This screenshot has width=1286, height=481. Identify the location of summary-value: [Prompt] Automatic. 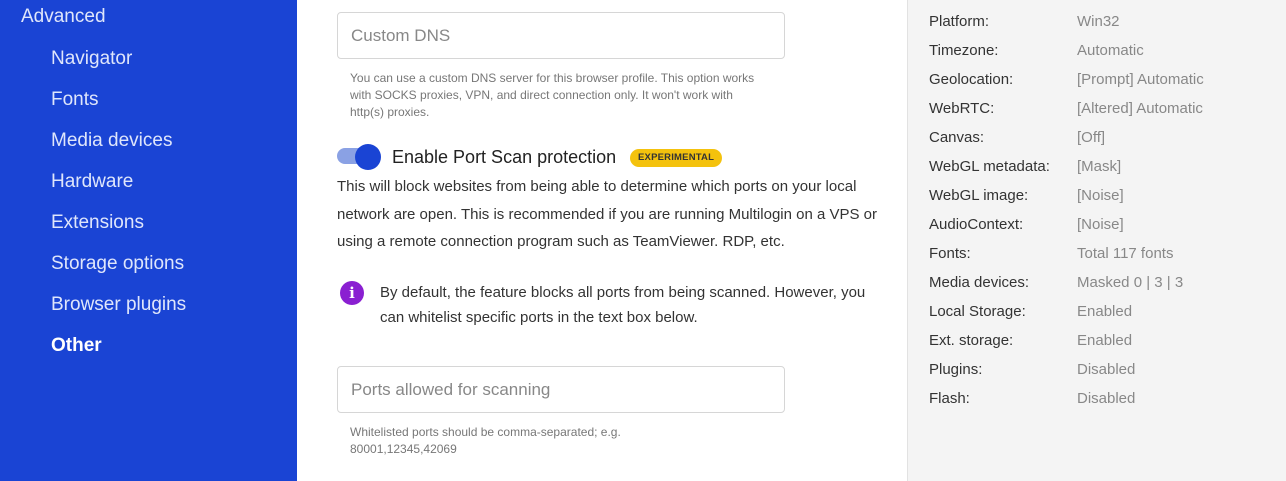
(1140, 79).